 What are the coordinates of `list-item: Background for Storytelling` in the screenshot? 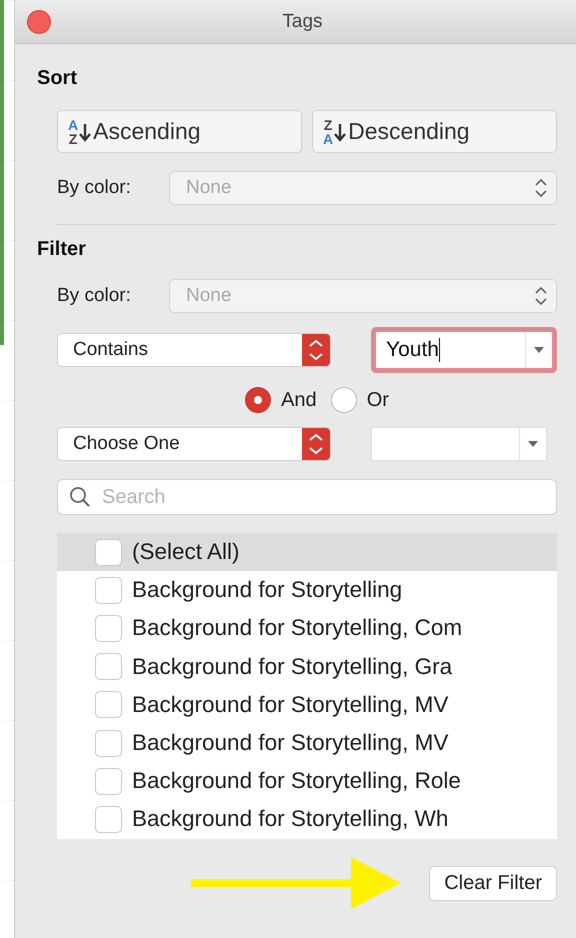 It's located at (307, 590).